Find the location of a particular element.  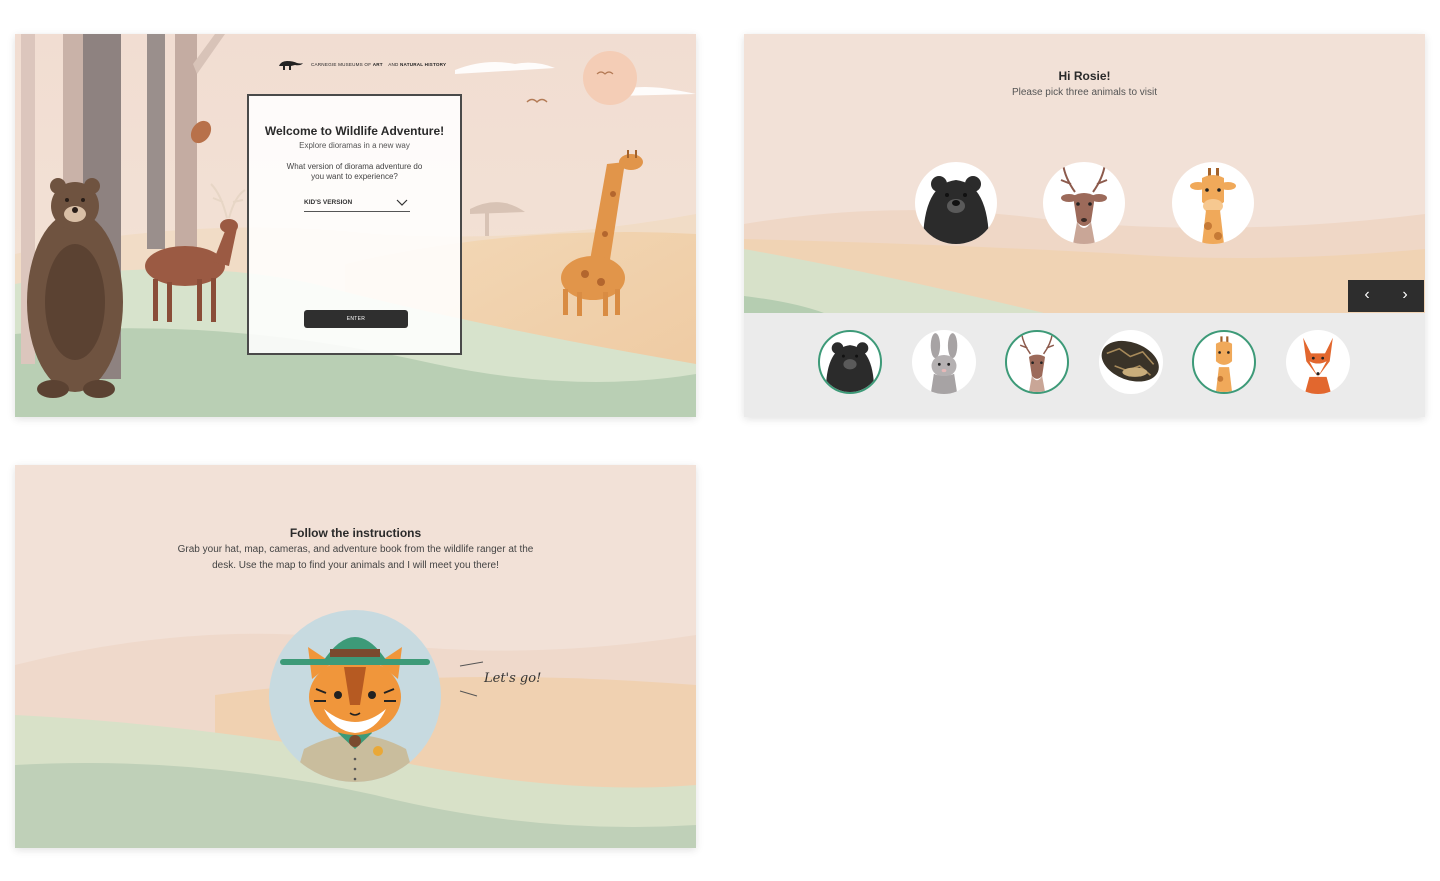

logo-prefix: CARNEGIE MUSEUMS OF is located at coordinates (341, 64).